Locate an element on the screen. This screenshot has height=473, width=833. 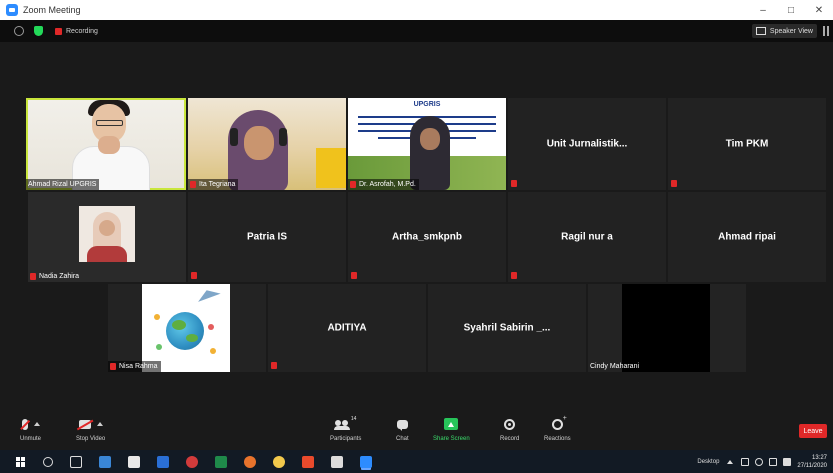
participant-tile: Nadia Zahira is located at coordinates (107, 237).